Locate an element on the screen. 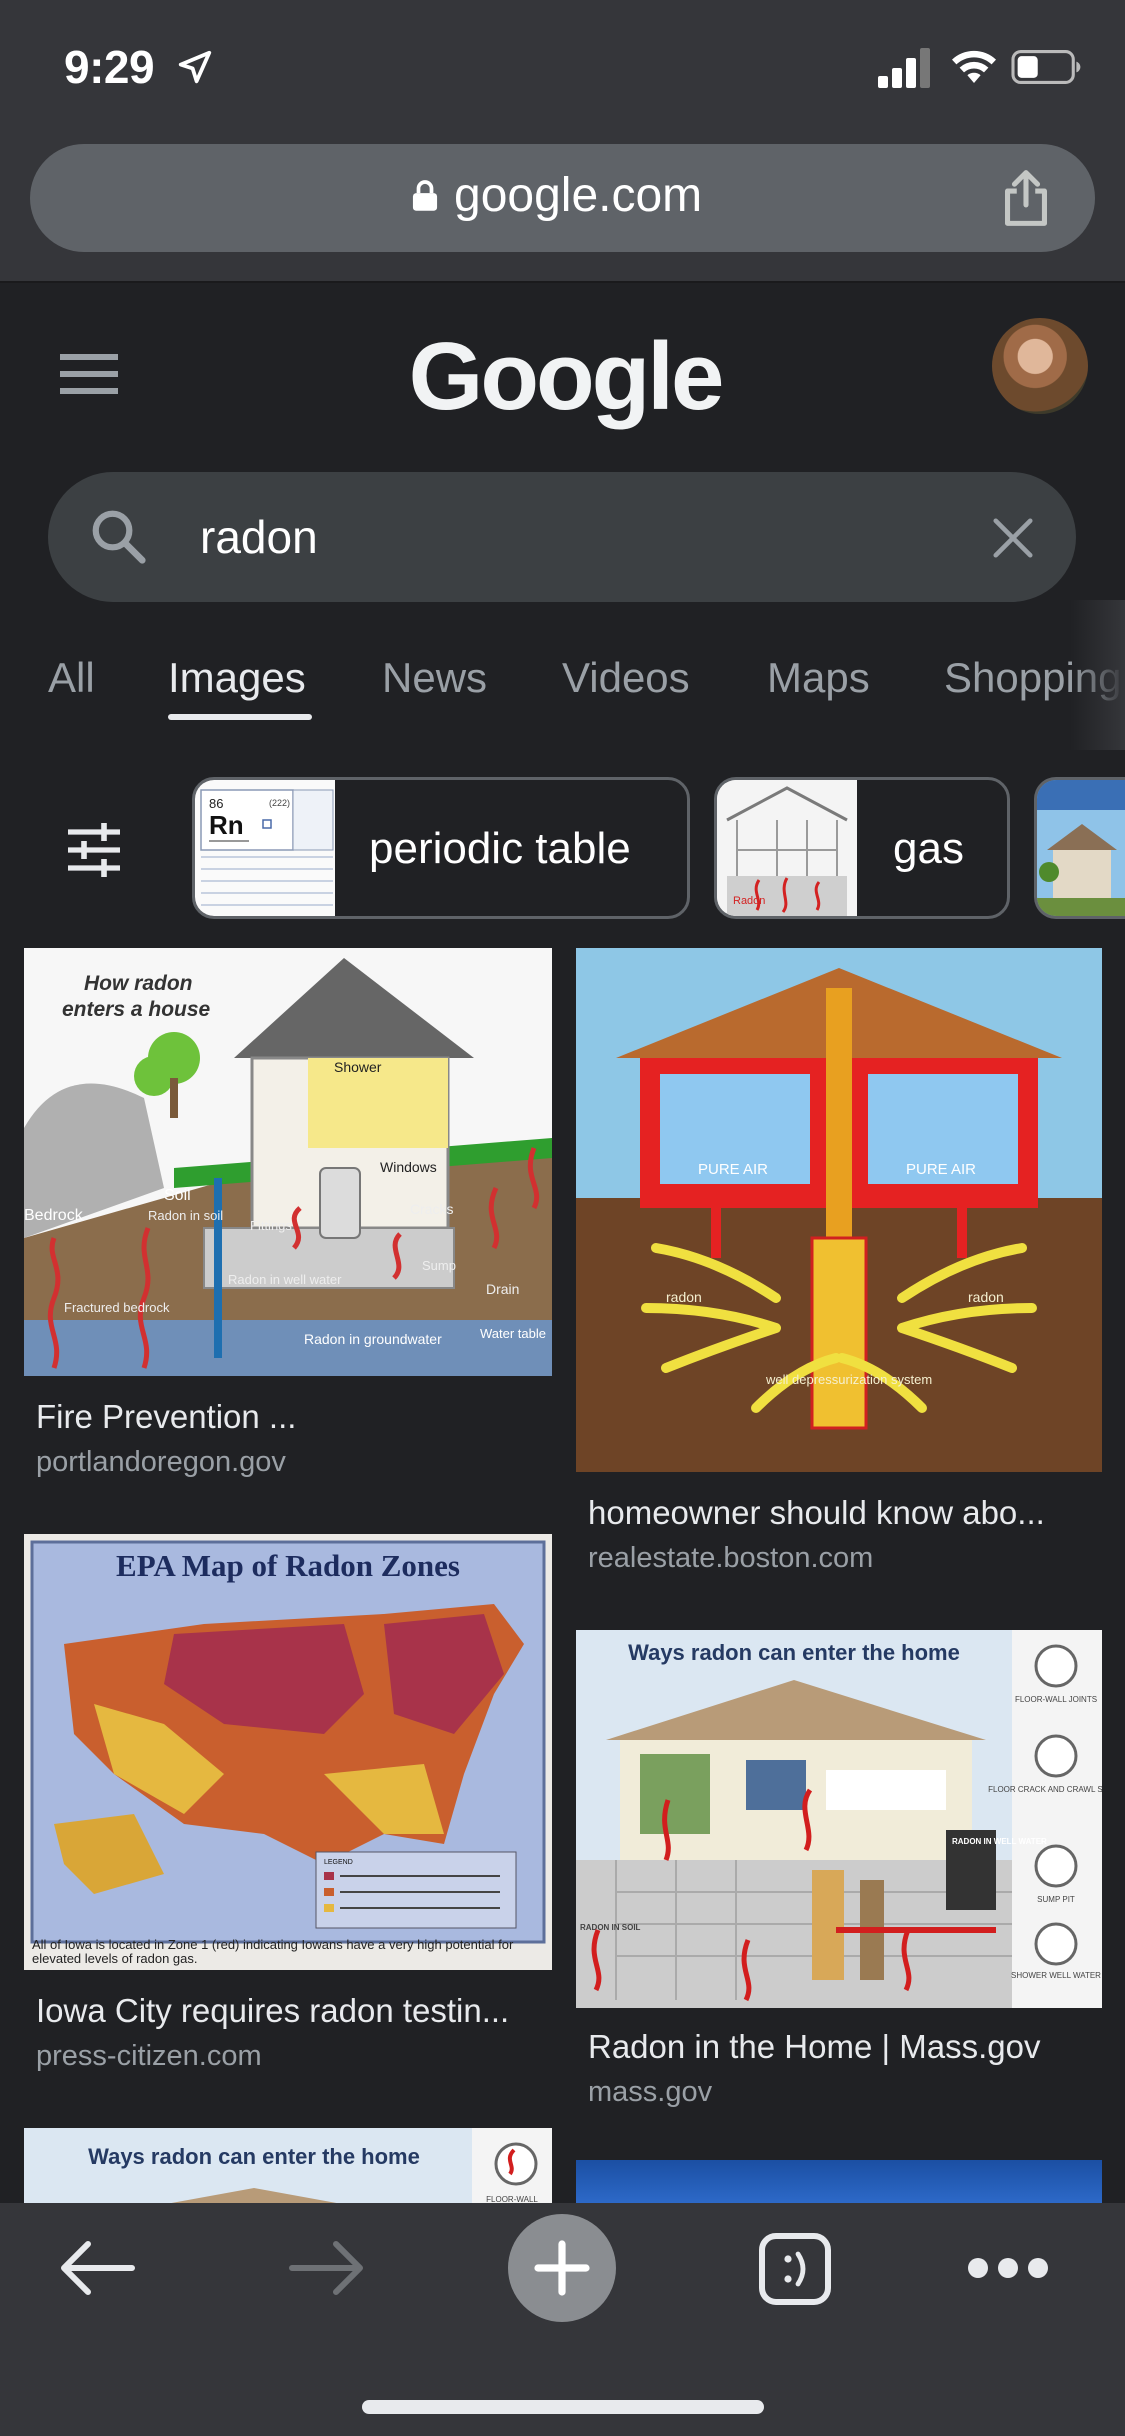 This screenshot has height=2436, width=1125. google-logo: Google is located at coordinates (565, 377).